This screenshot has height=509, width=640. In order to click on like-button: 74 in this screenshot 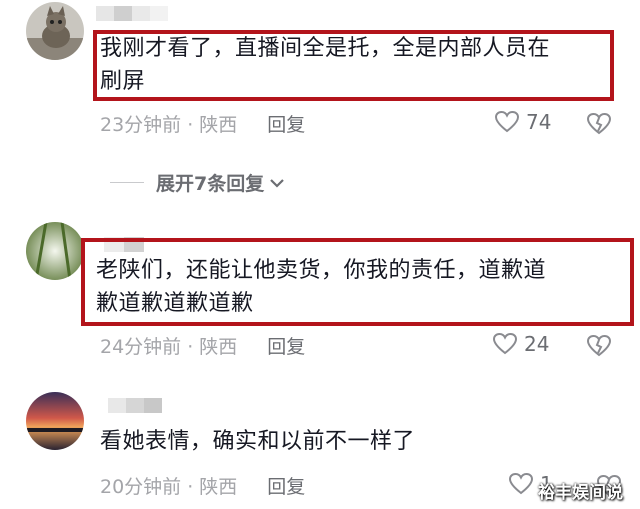, I will do `click(522, 122)`.